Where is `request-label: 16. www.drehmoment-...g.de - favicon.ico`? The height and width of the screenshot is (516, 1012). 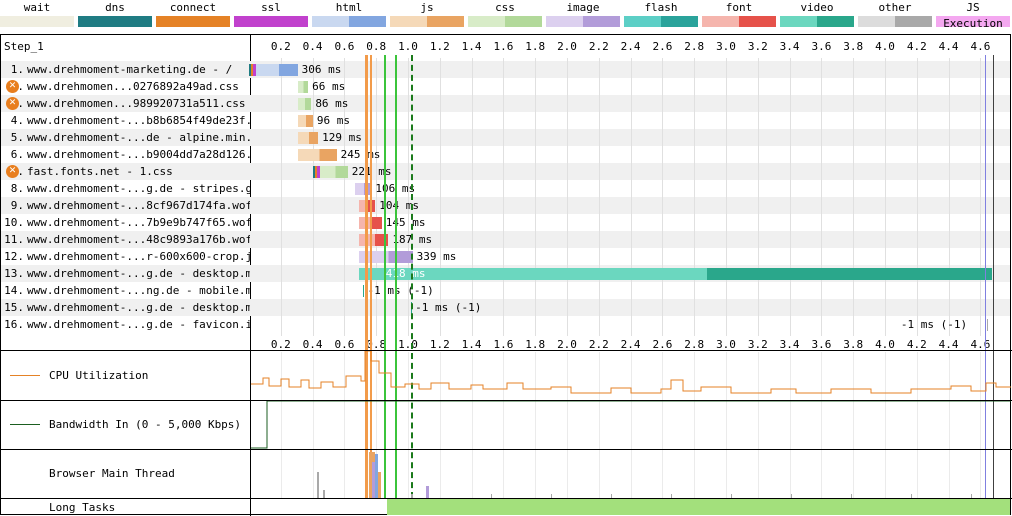
request-label: 16. www.drehmoment-...g.de - favicon.ico is located at coordinates (125, 324).